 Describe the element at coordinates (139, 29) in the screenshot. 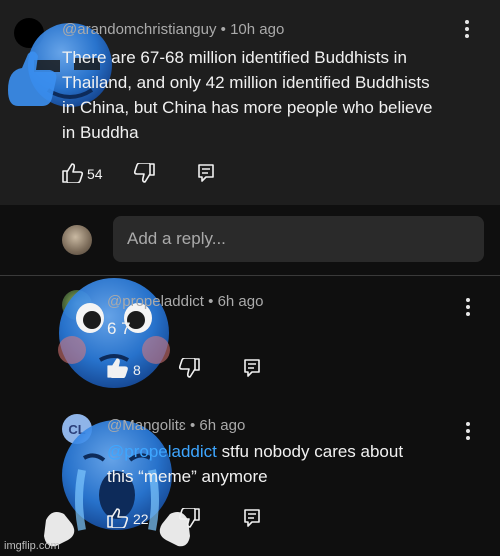

I see `commenter-handle: @arandomchristianguy` at that location.